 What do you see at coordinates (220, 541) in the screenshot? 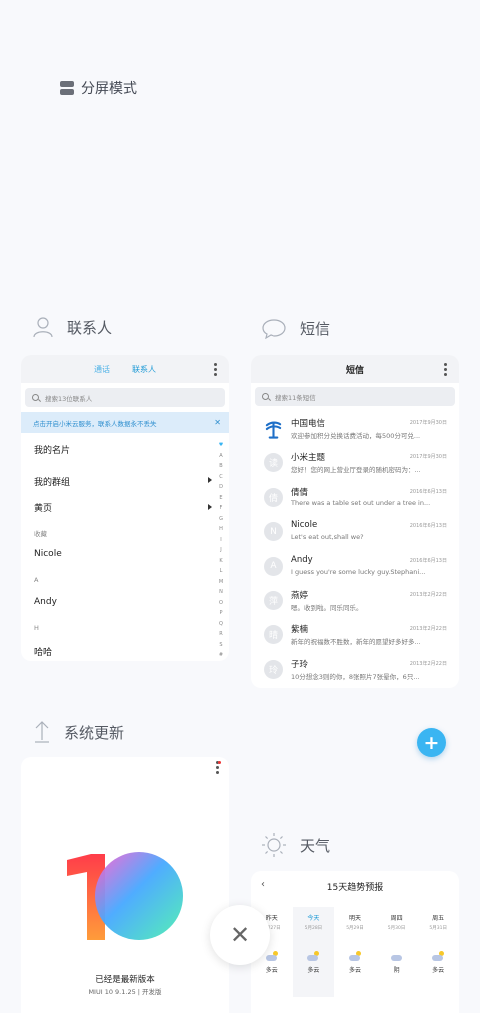
I see `alphabet-index-letter: I` at bounding box center [220, 541].